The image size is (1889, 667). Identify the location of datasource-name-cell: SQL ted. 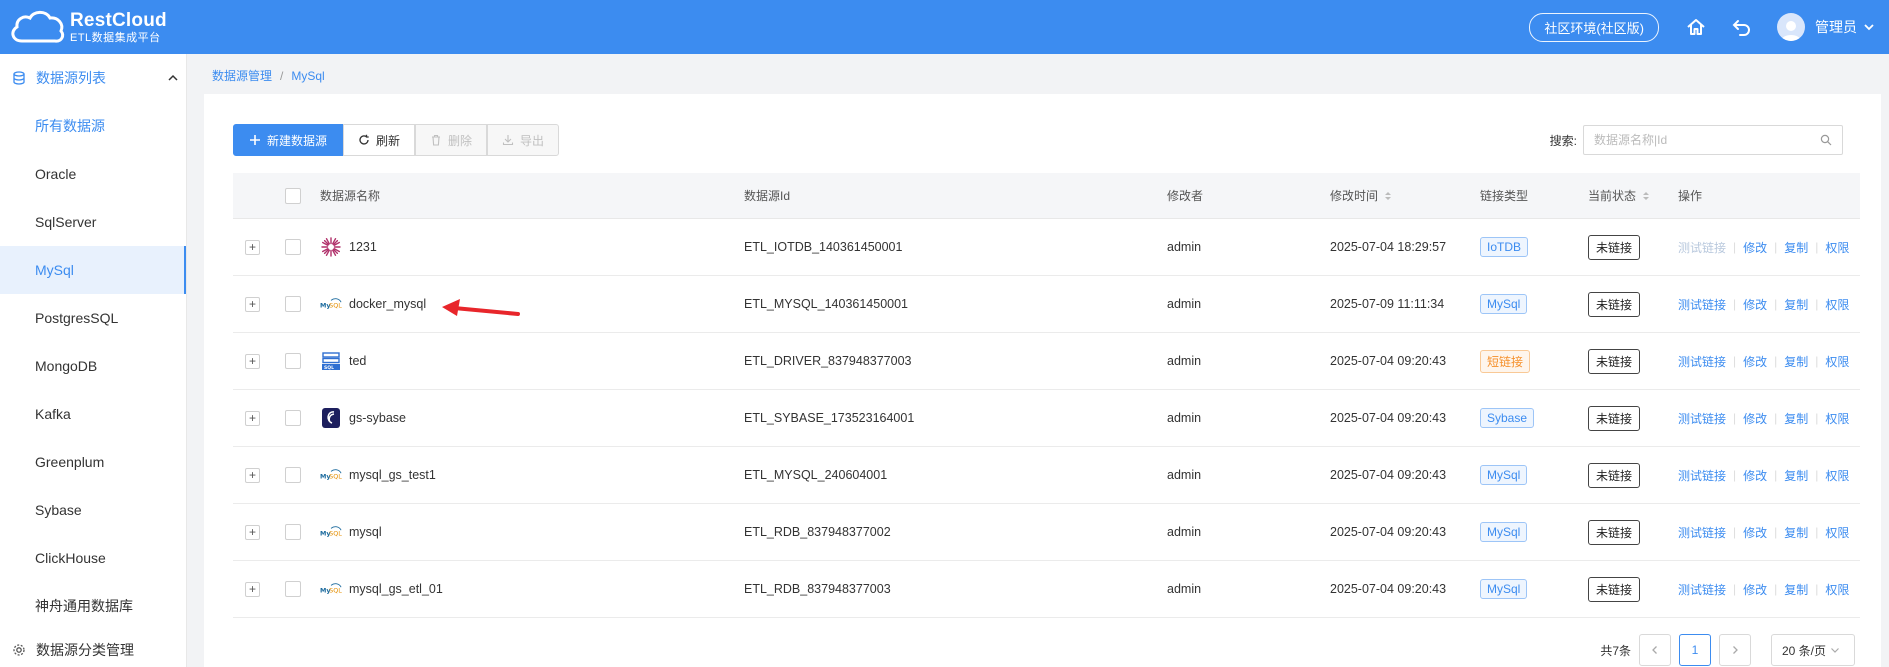
(343, 361).